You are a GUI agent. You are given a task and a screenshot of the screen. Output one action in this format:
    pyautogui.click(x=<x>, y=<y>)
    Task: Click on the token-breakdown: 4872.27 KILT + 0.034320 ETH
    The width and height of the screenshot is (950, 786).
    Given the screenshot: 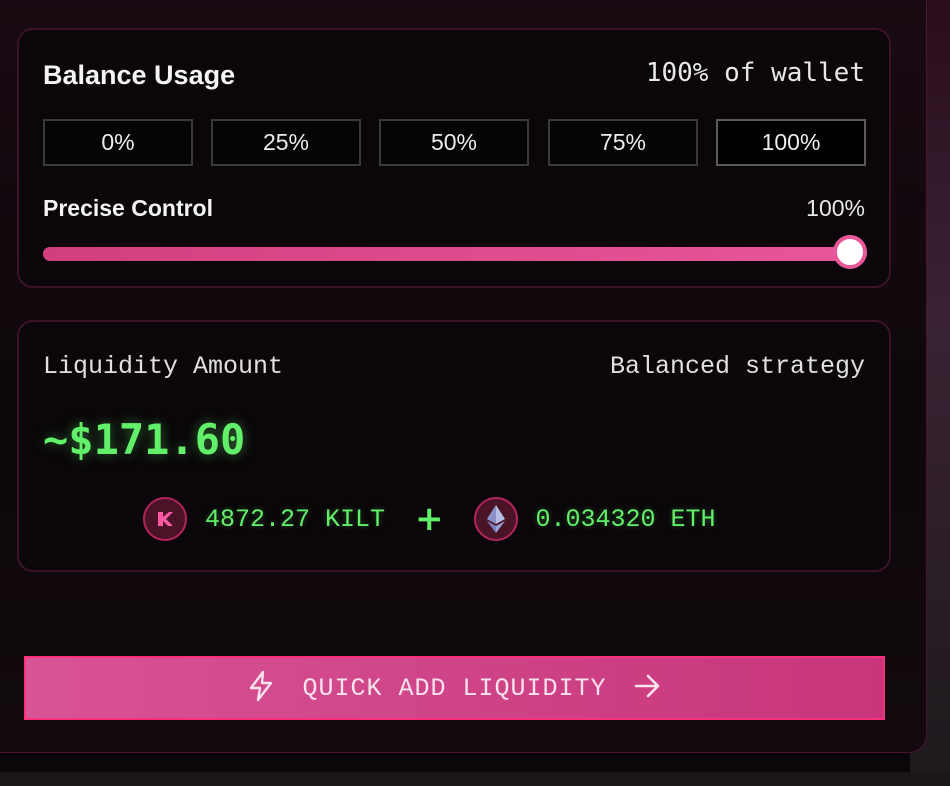 What is the action you would take?
    pyautogui.click(x=429, y=519)
    